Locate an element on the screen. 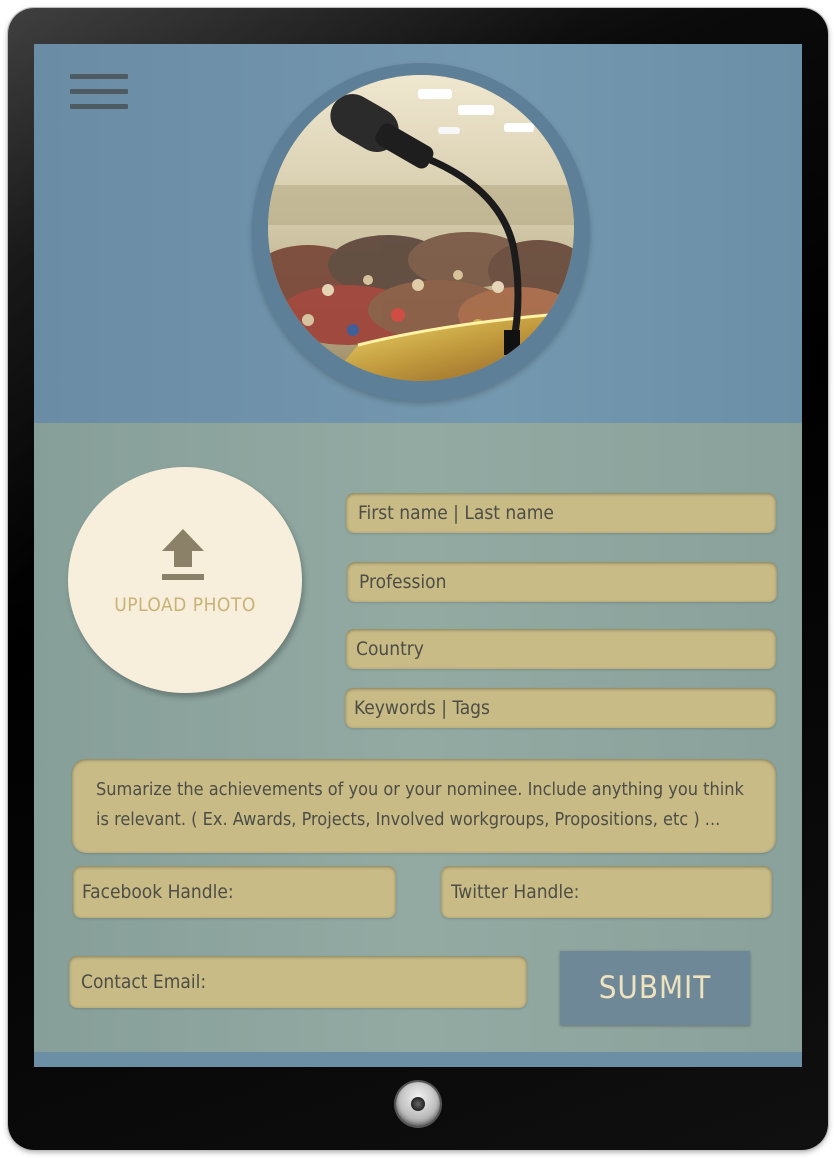  photo-illustration is located at coordinates (421, 228).